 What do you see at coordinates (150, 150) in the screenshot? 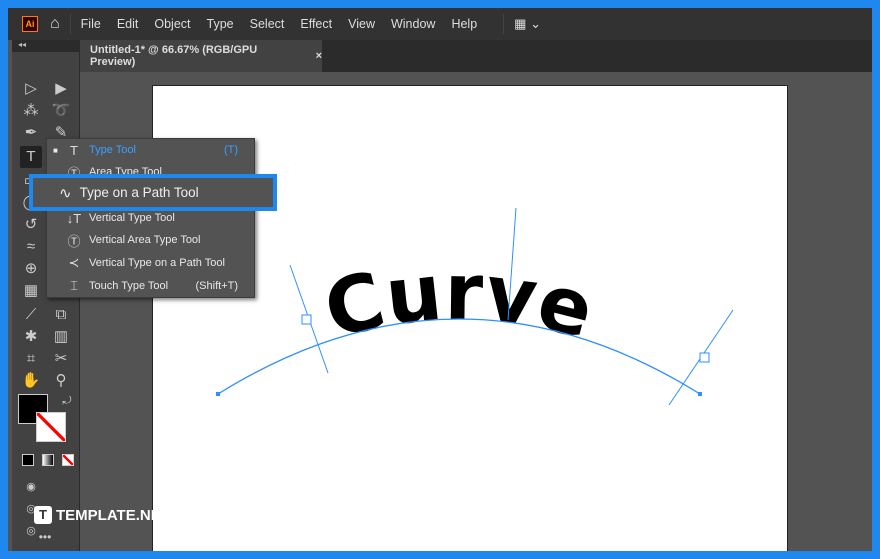
I see `flyout-type-tool: ■ T Type Tool (T)` at bounding box center [150, 150].